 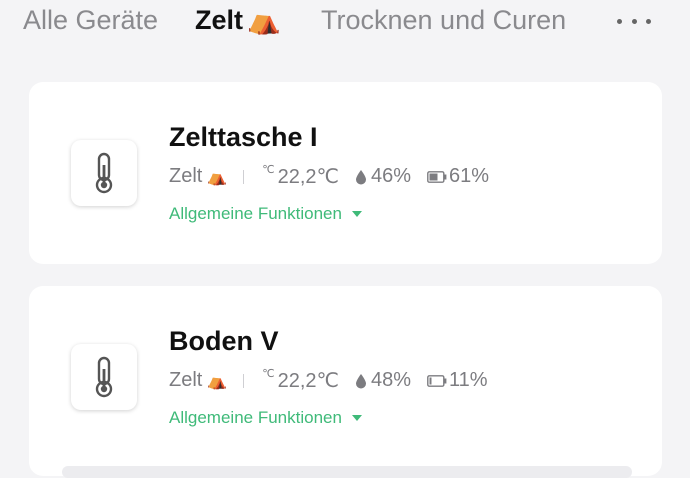 What do you see at coordinates (219, 20) in the screenshot?
I see `tab-label: Zelt` at bounding box center [219, 20].